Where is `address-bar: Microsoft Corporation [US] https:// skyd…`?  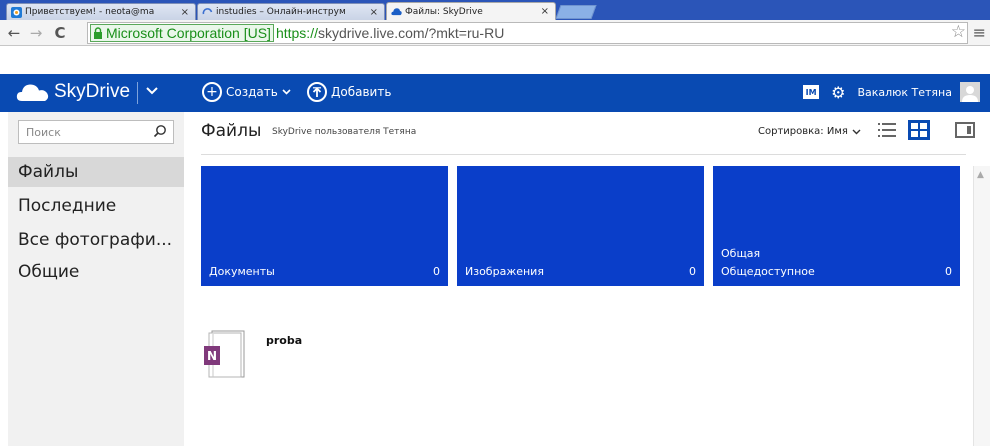 address-bar: Microsoft Corporation [US] https:// skyd… is located at coordinates (527, 33).